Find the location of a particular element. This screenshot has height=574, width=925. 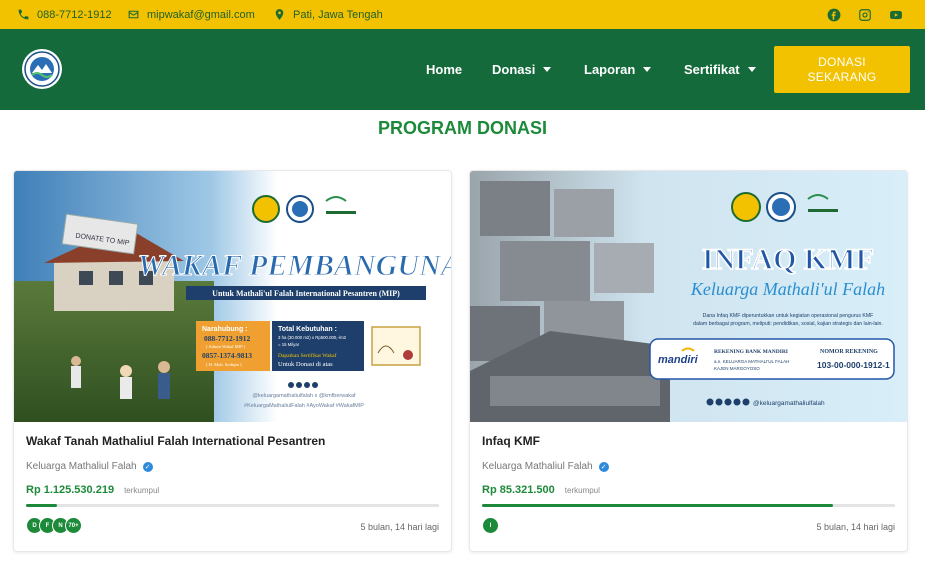

youtube-icon is located at coordinates (896, 15).